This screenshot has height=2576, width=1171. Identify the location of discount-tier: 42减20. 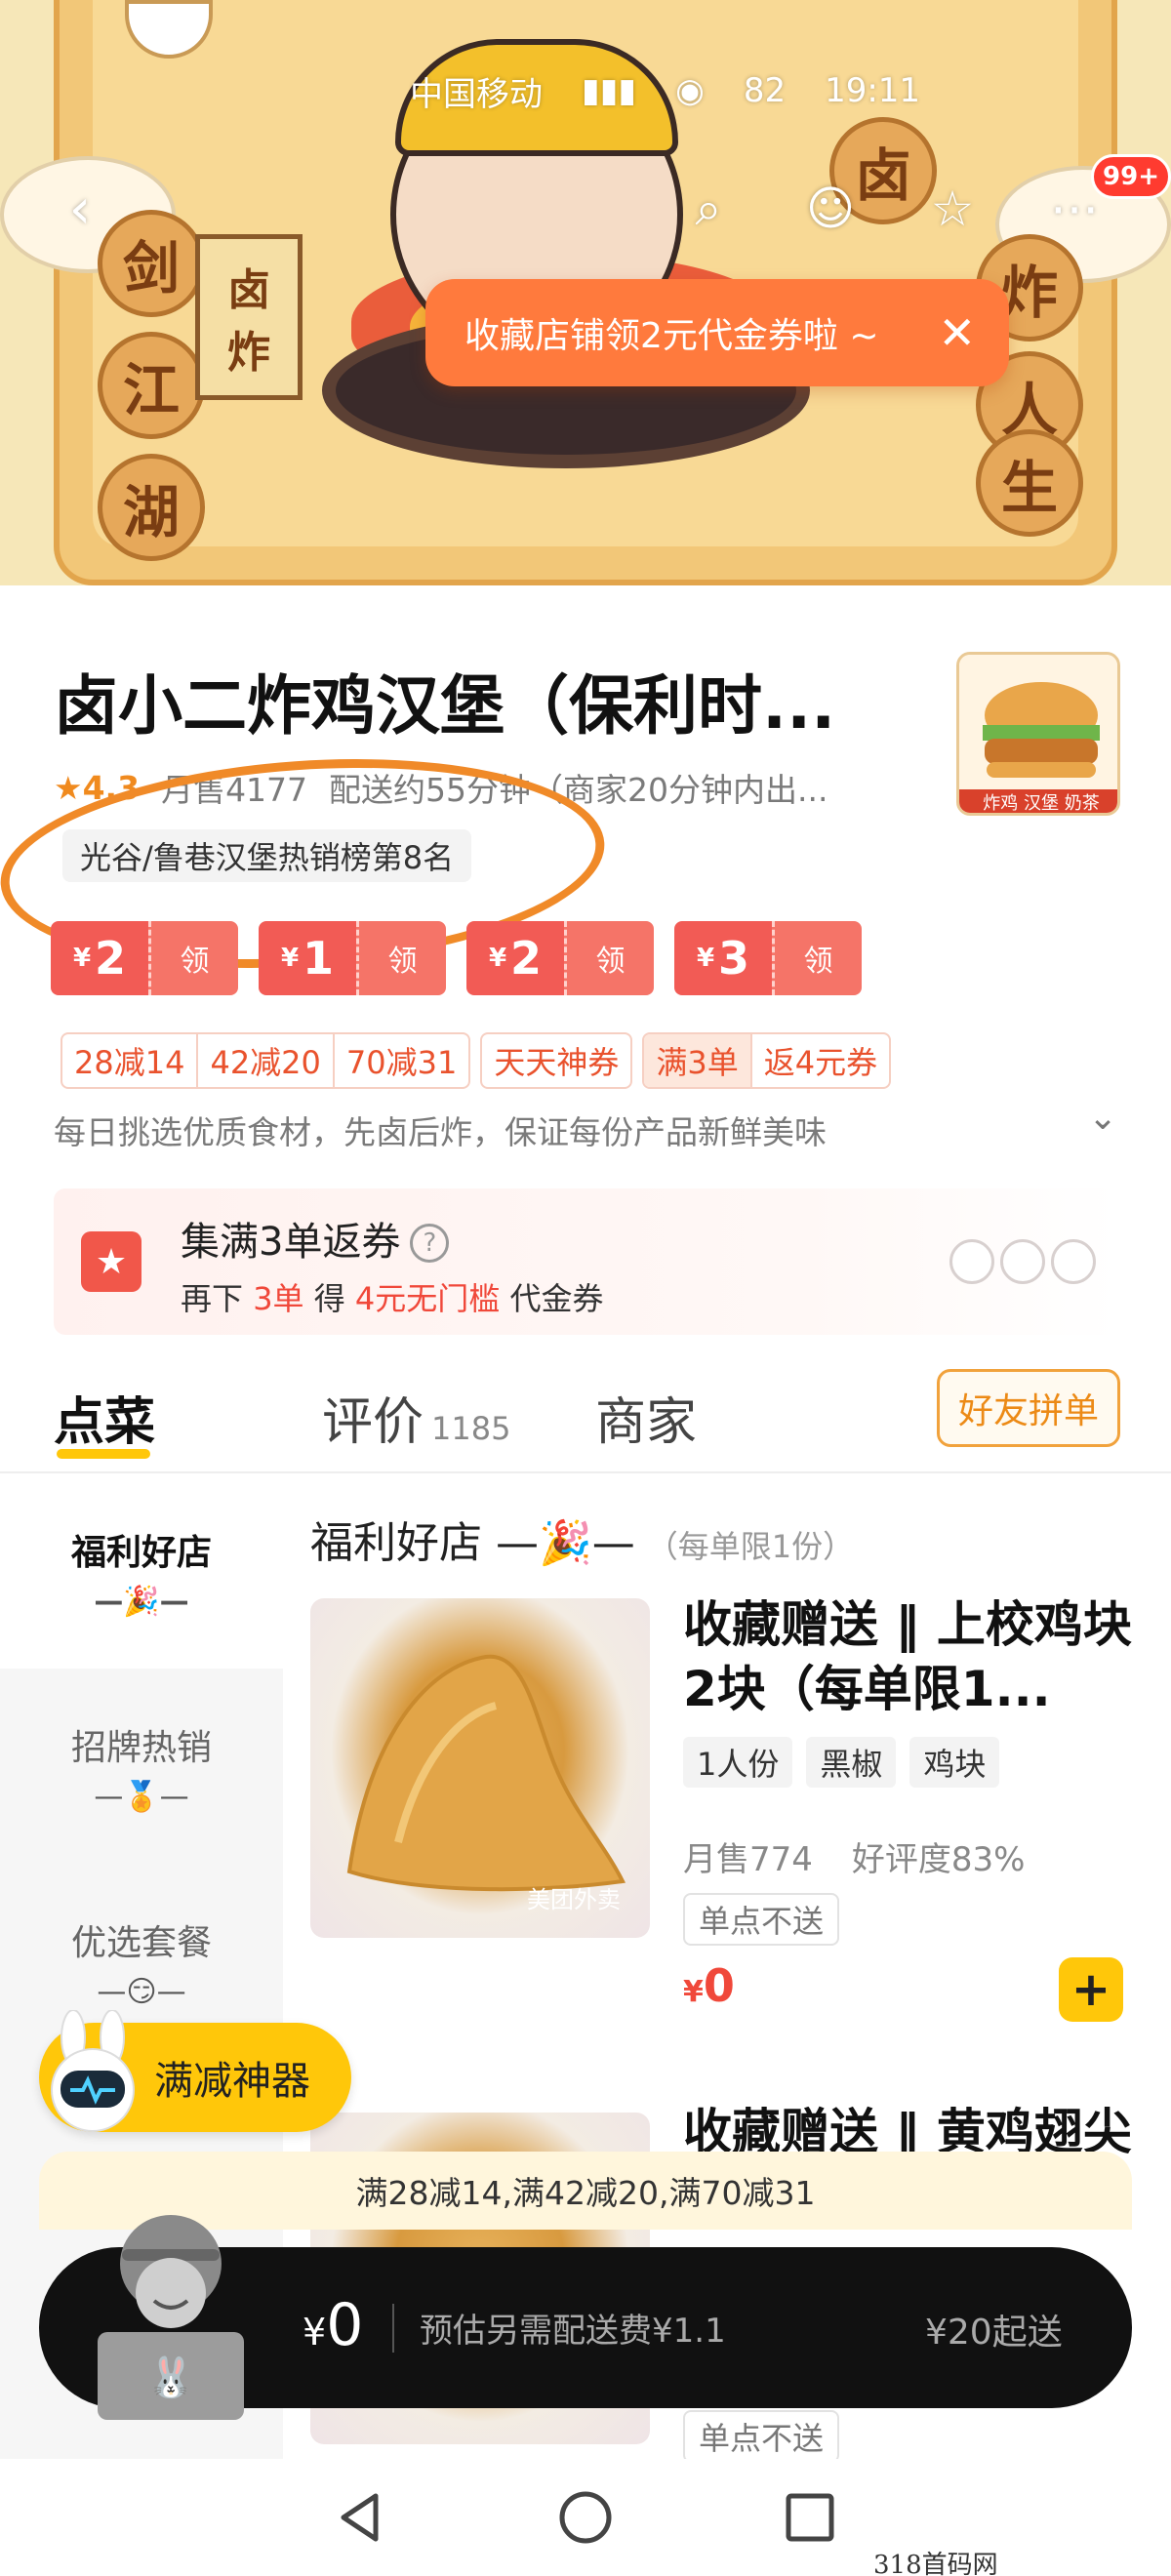
(266, 1060).